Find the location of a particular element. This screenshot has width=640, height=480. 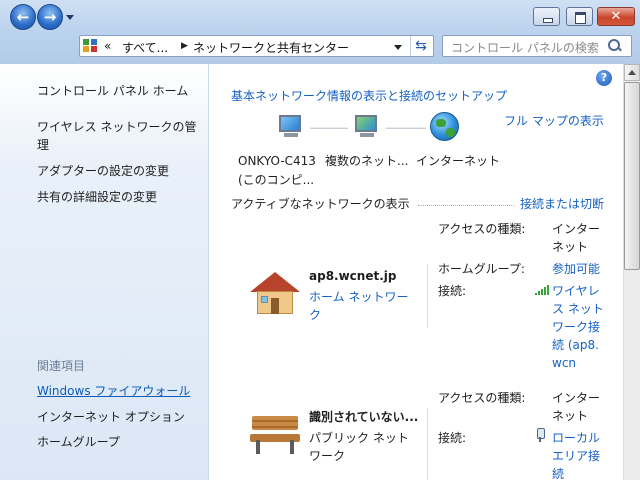

access-type-label-1: アクセスの種類: is located at coordinates (482, 229).